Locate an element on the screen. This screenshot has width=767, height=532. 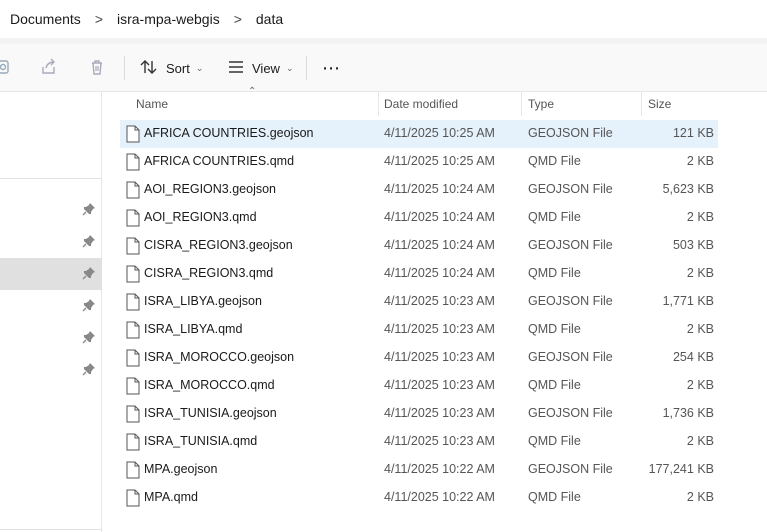
file-name: AFRICA COUNTRIES.qmd is located at coordinates (219, 161).